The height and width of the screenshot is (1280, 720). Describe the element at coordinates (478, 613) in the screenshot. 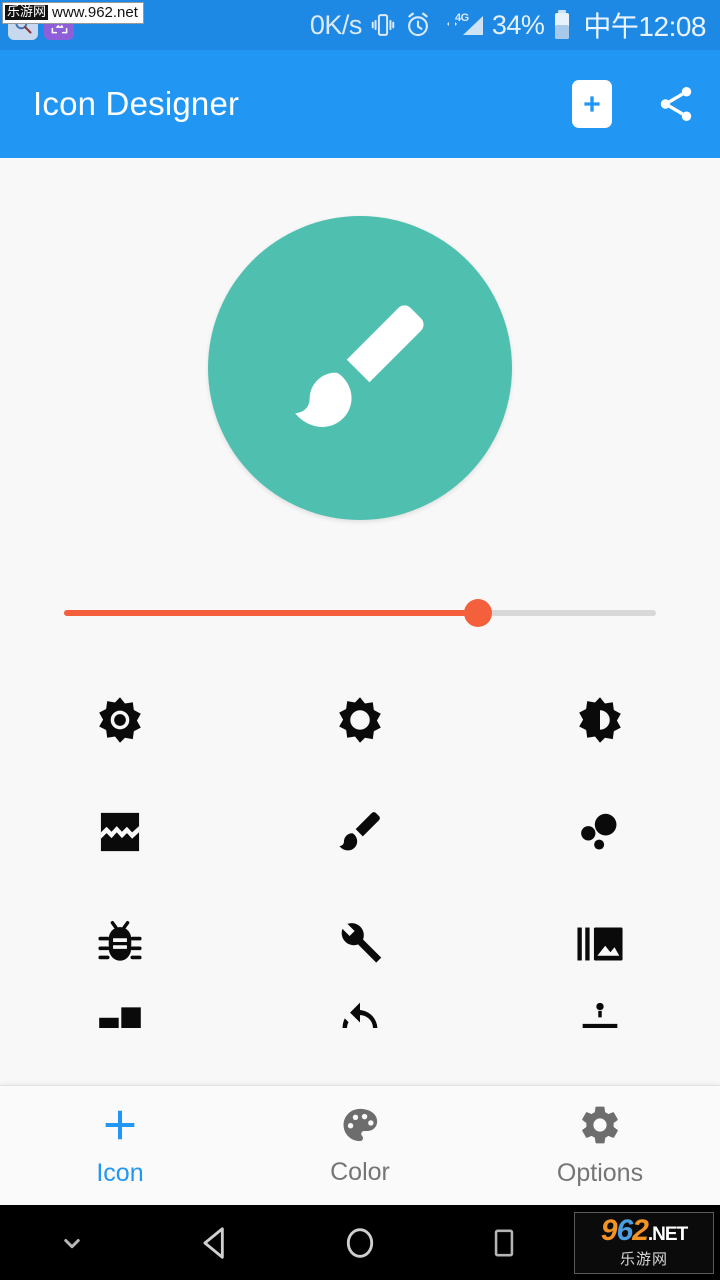

I see `slider-thumb` at that location.